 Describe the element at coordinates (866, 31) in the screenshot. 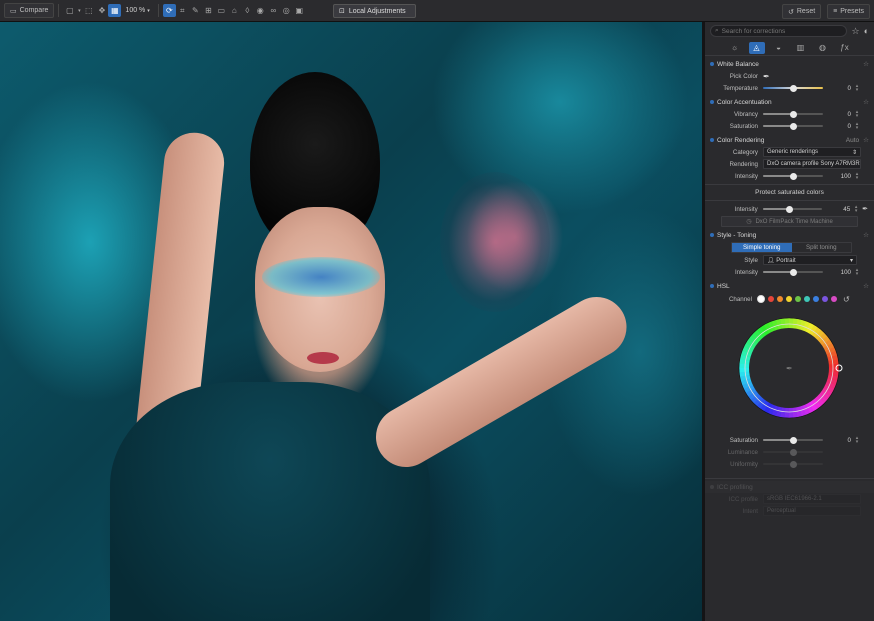

I see `toggle-icon: ◐` at that location.